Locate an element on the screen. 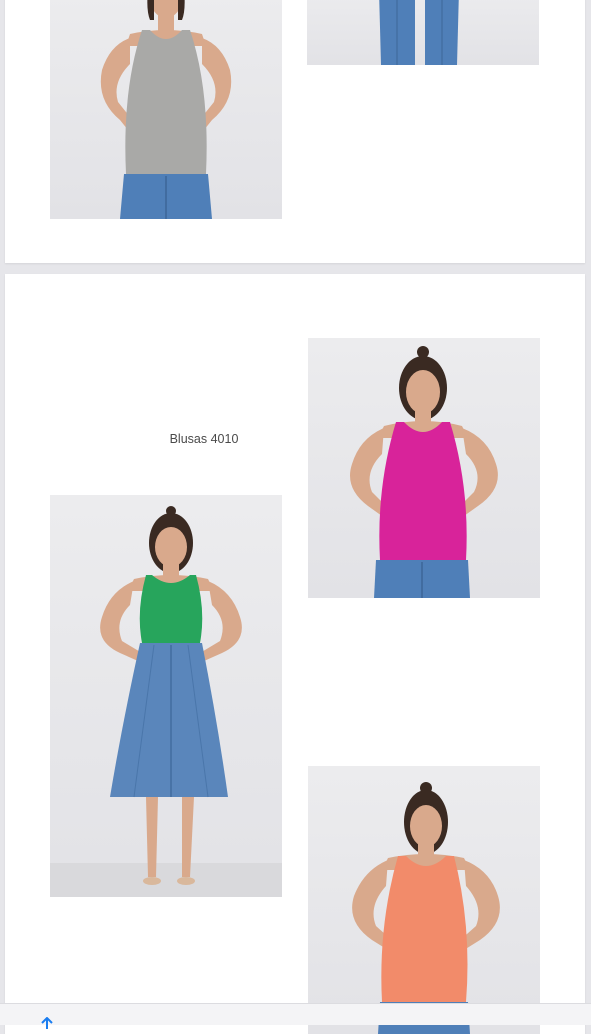 The height and width of the screenshot is (1034, 591). share-icon is located at coordinates (47, 1022).